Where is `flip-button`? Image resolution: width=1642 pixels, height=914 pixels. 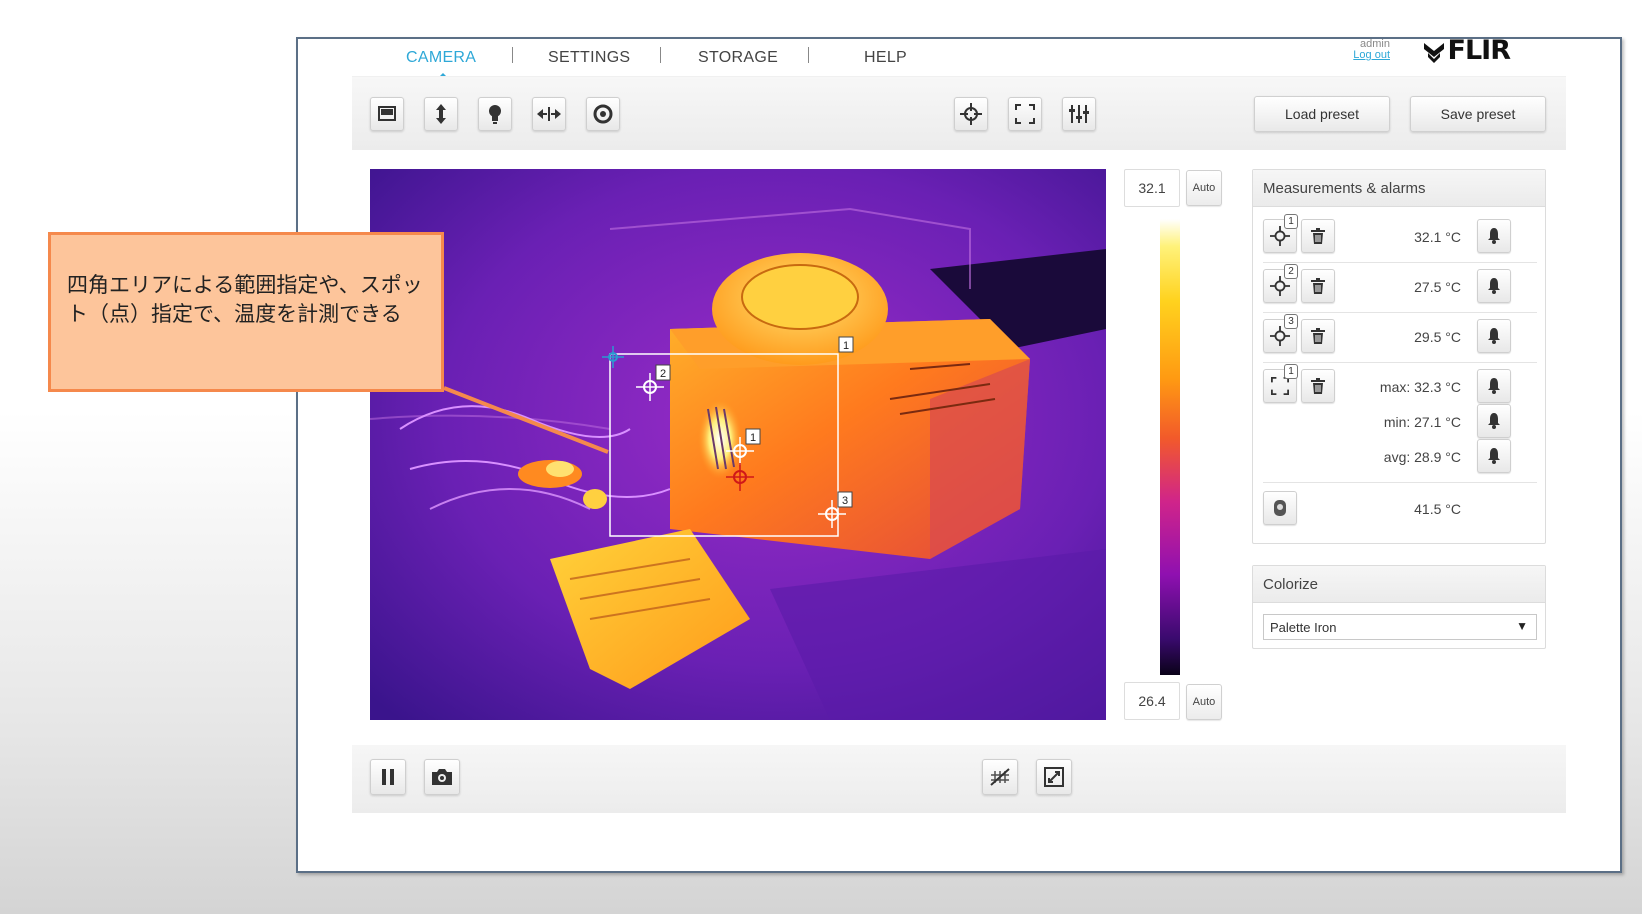 flip-button is located at coordinates (549, 114).